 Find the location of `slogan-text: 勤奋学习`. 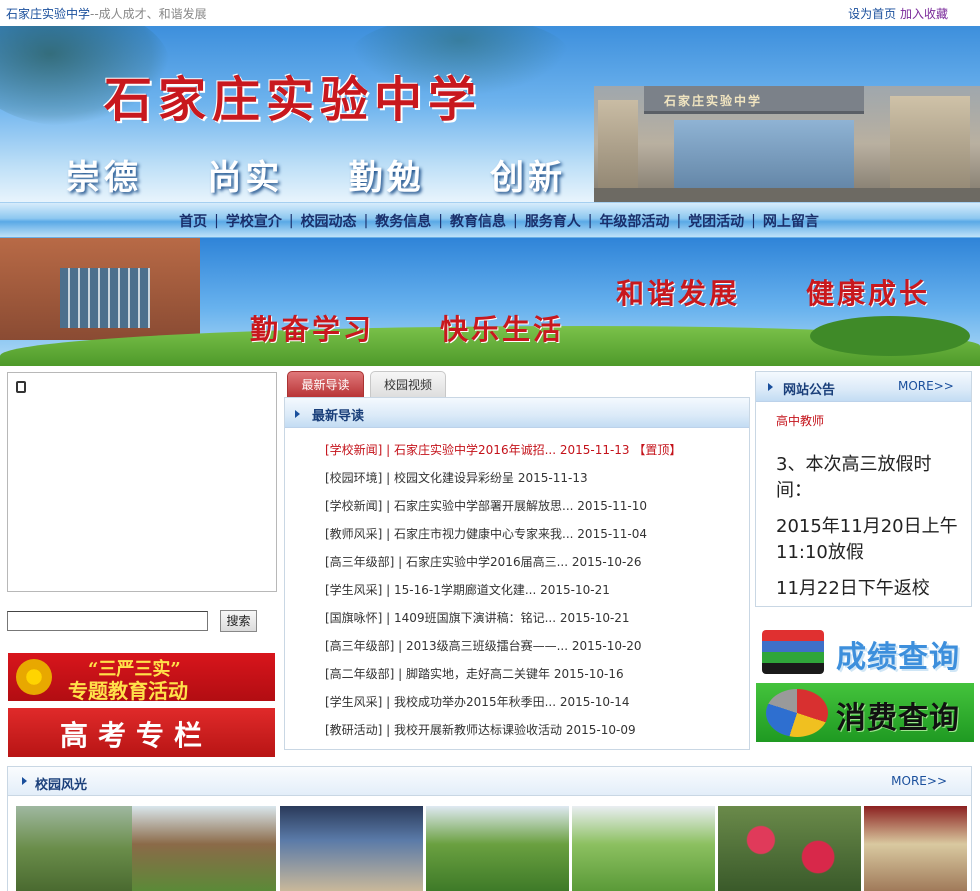

slogan-text: 勤奋学习 is located at coordinates (312, 329).